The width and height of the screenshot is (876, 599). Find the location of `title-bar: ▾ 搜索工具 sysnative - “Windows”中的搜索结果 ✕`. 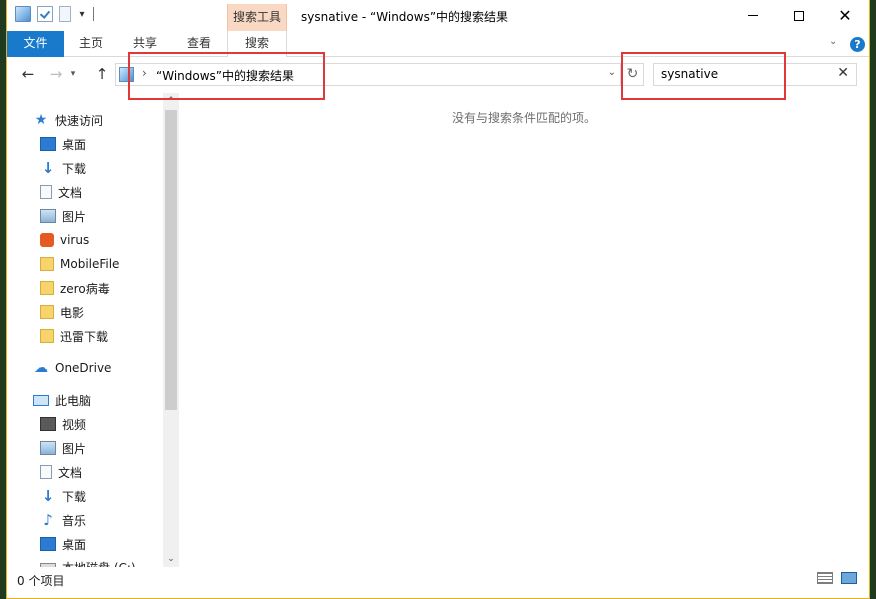

title-bar: ▾ 搜索工具 sysnative - “Windows”中的搜索结果 ✕ is located at coordinates (438, 15).